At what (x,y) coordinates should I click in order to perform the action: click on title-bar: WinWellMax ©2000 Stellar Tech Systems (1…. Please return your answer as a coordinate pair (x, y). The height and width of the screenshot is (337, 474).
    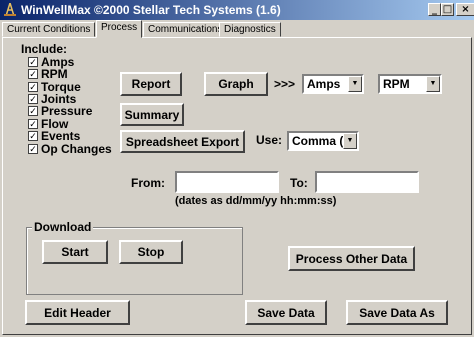
    Looking at the image, I should click on (237, 10).